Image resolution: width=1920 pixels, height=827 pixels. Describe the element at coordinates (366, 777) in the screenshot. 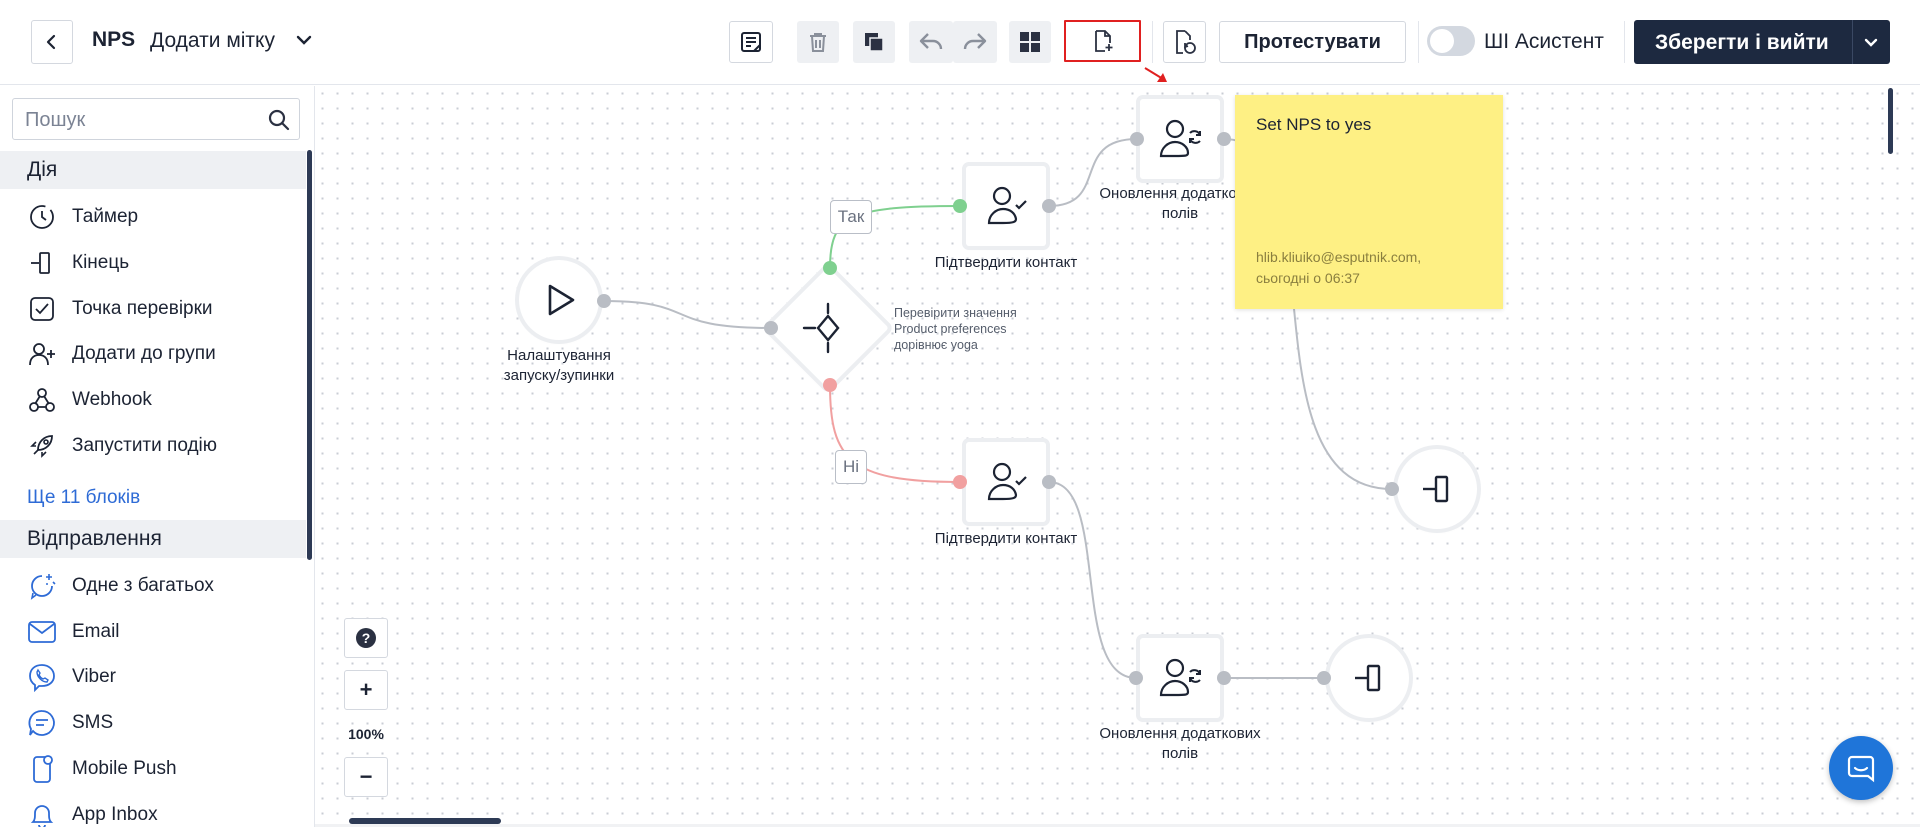

I see `zoom-out-button: −` at that location.